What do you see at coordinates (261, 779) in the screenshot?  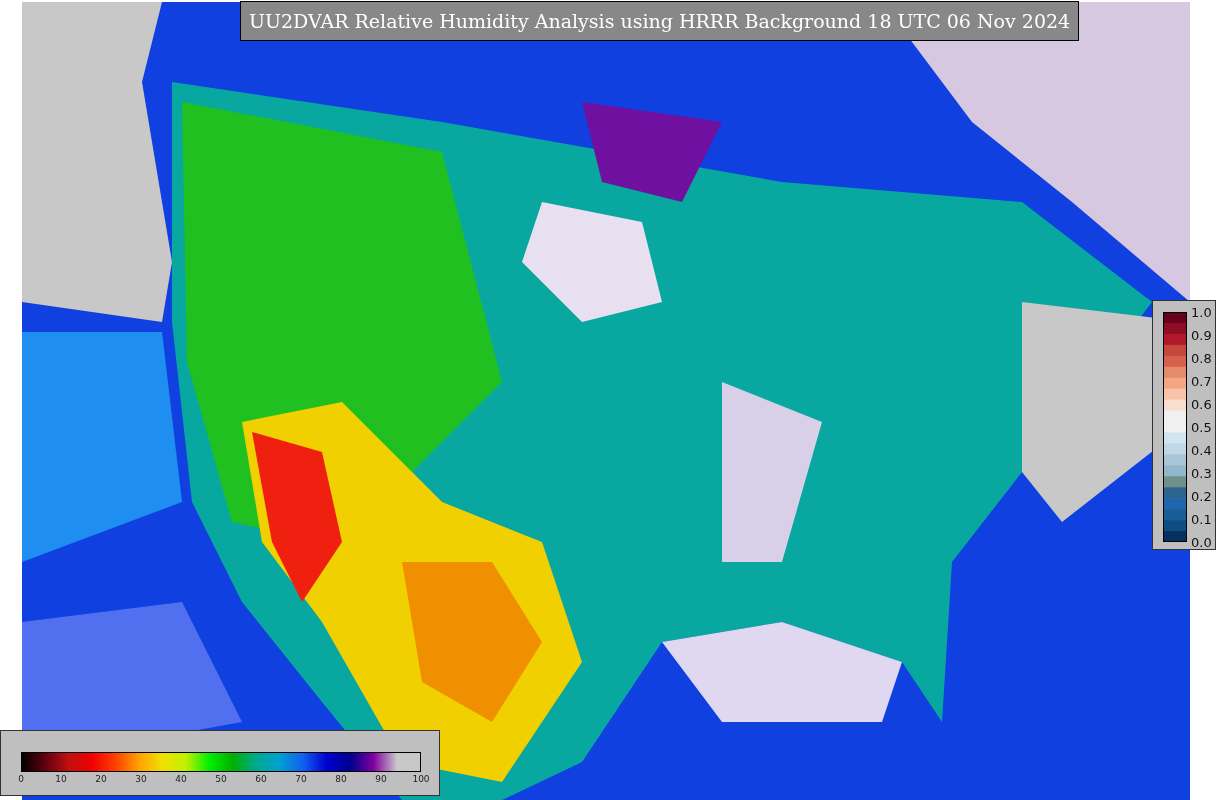 I see `tick-label: 60` at bounding box center [261, 779].